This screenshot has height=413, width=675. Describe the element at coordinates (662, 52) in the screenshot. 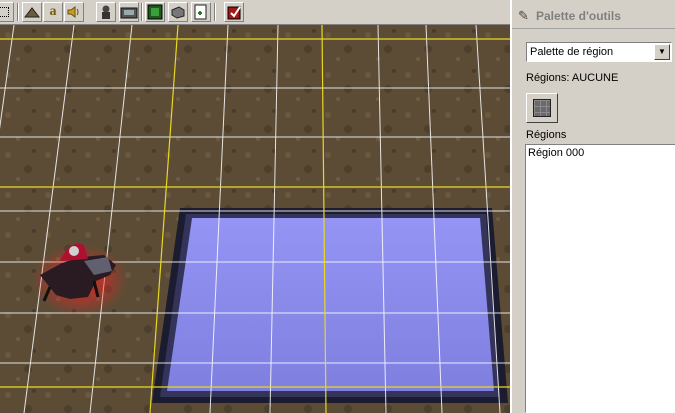

I see `chevron-down-icon: ▼` at that location.